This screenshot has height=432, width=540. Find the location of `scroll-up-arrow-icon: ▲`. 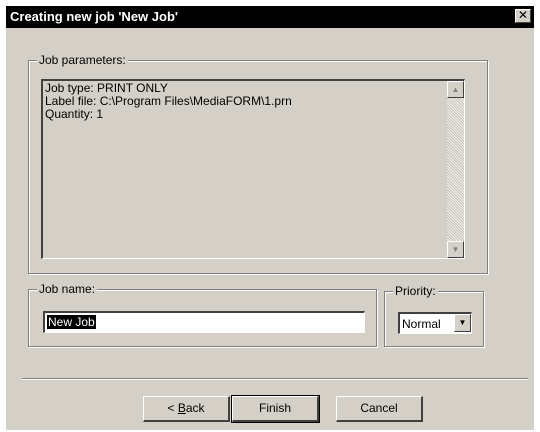

scroll-up-arrow-icon: ▲ is located at coordinates (455, 89).